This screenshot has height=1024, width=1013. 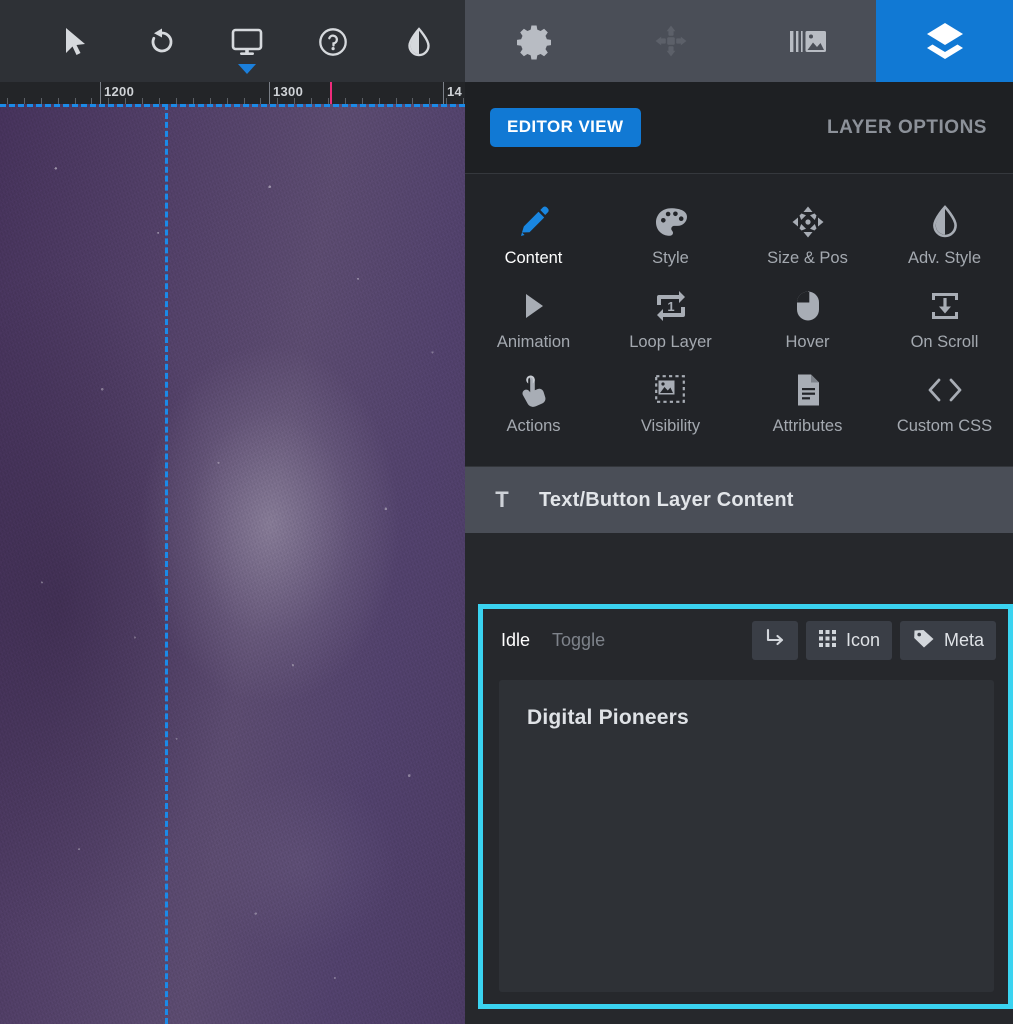 What do you see at coordinates (944, 426) in the screenshot?
I see `option-label: Custom CSS` at bounding box center [944, 426].